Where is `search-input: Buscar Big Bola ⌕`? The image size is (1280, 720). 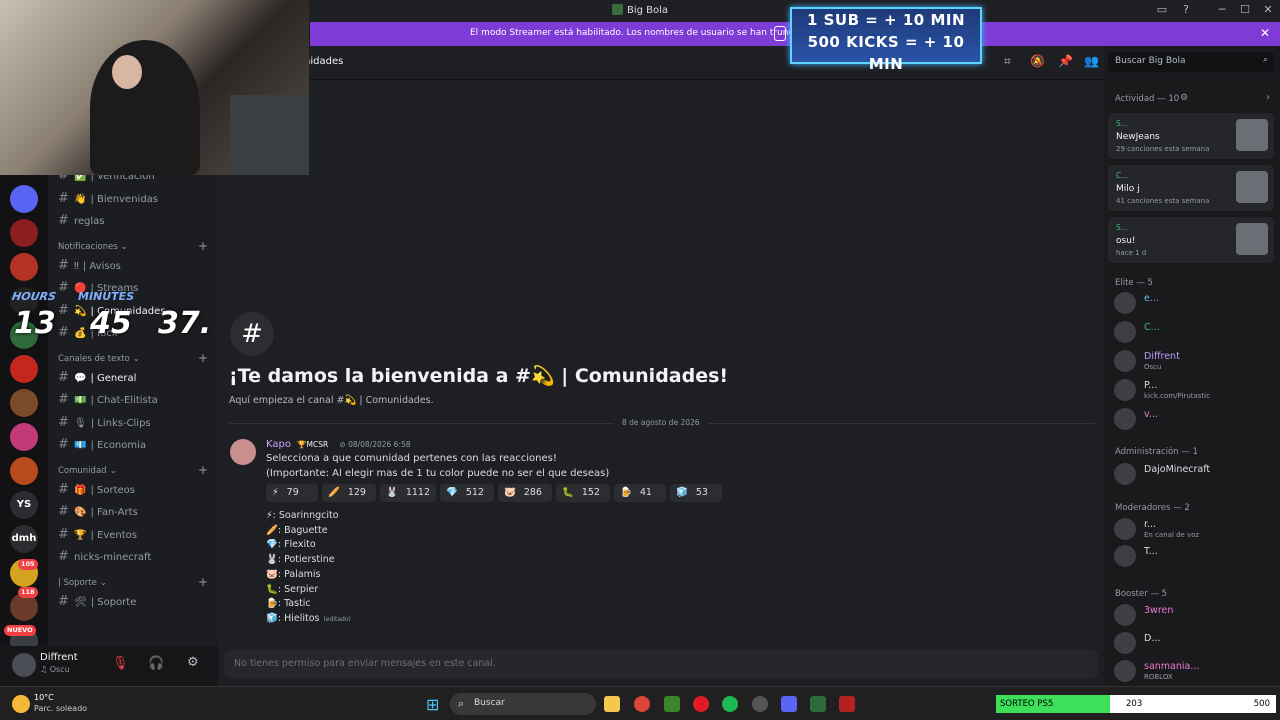 search-input: Buscar Big Bola ⌕ is located at coordinates (1191, 62).